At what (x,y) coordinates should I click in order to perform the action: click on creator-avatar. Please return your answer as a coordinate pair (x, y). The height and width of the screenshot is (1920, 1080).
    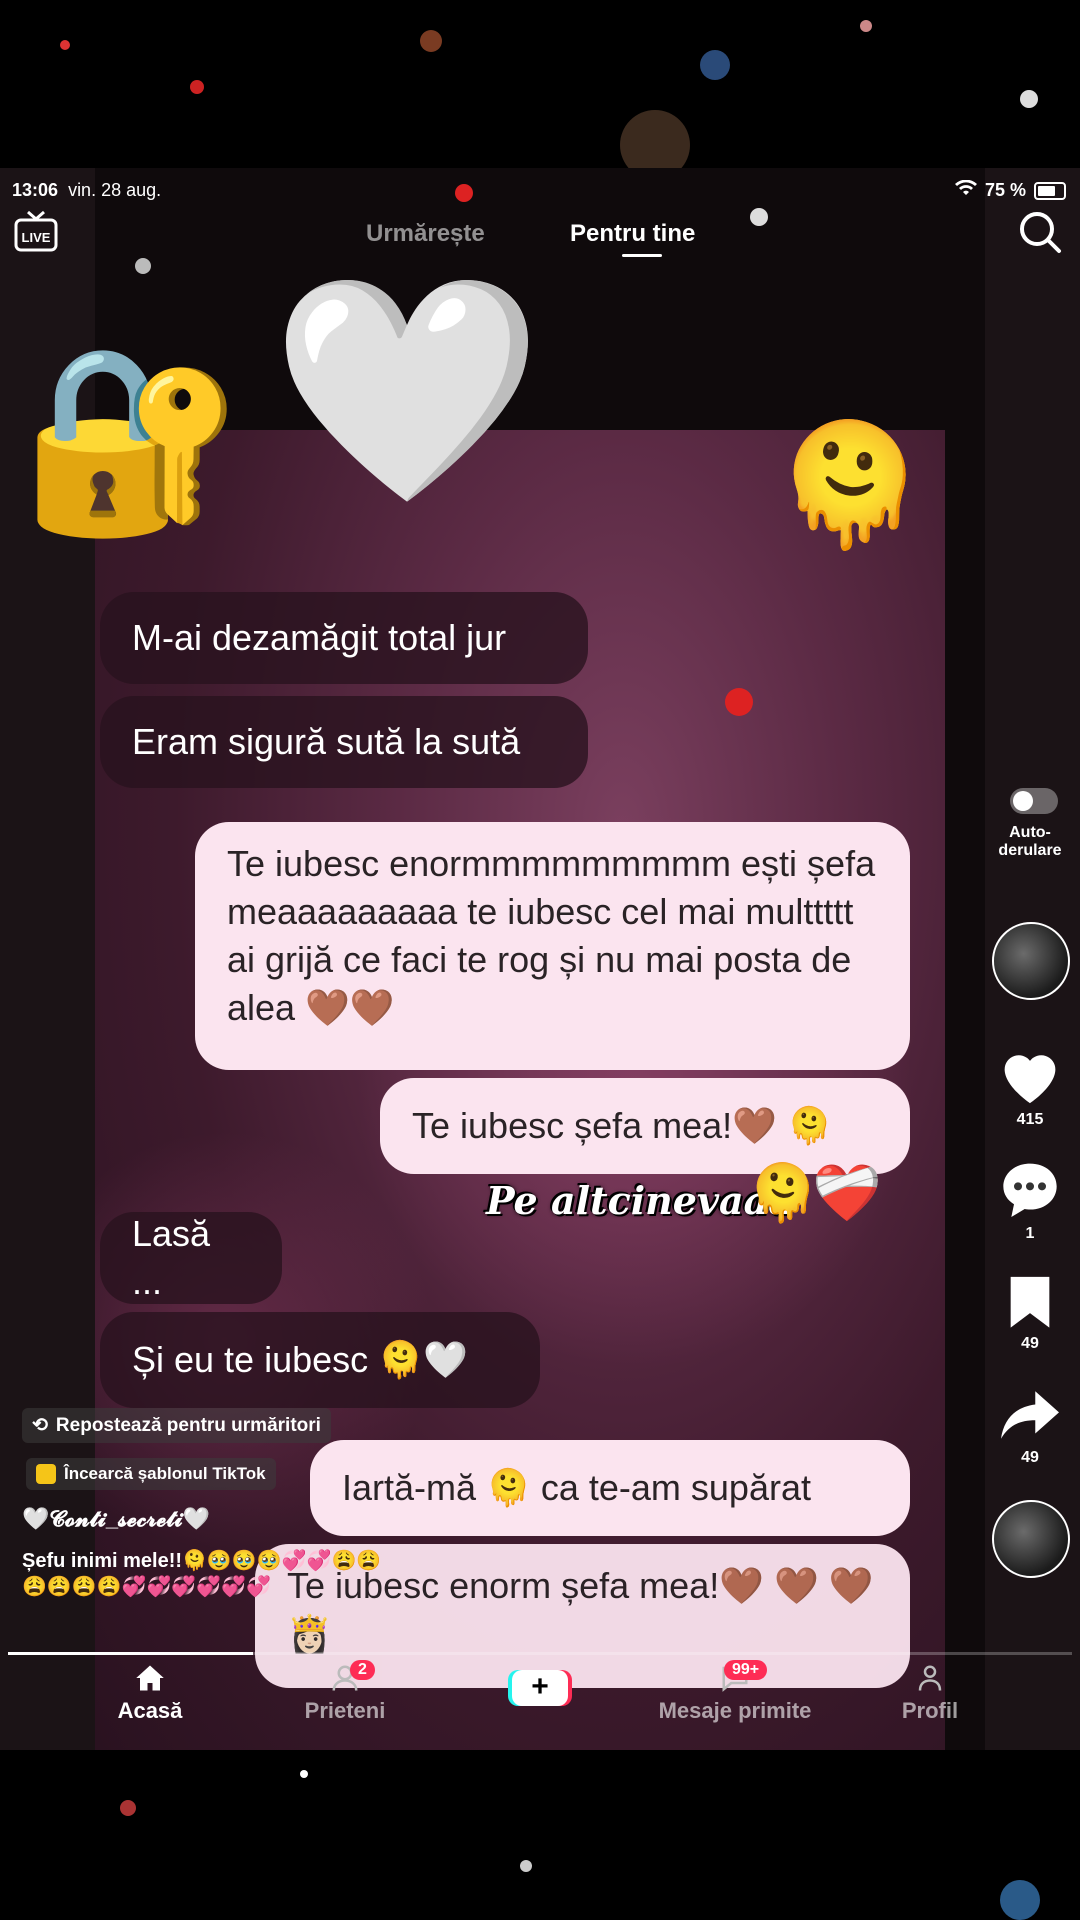
    Looking at the image, I should click on (1031, 961).